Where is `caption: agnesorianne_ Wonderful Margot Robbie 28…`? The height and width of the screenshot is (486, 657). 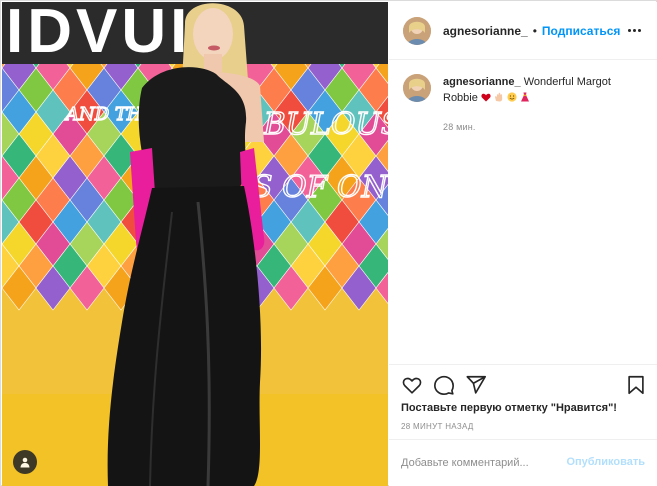
caption: agnesorianne_ Wonderful Margot Robbie 28… is located at coordinates (523, 104).